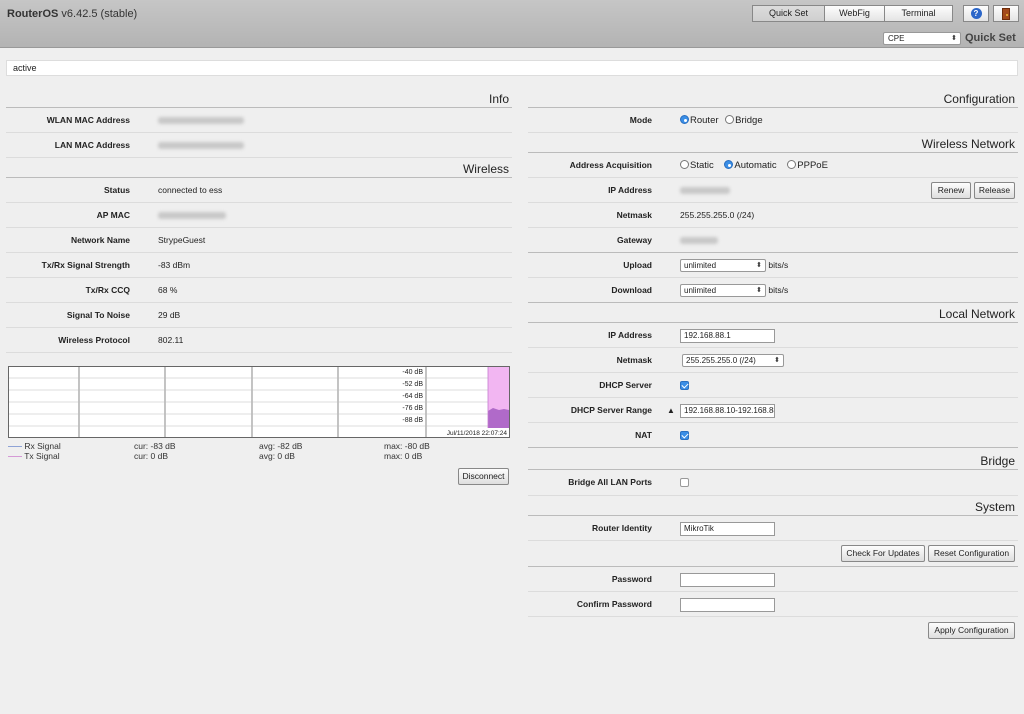 Image resolution: width=1024 pixels, height=714 pixels. What do you see at coordinates (918, 13) in the screenshot?
I see `tab-terminal: Terminal` at bounding box center [918, 13].